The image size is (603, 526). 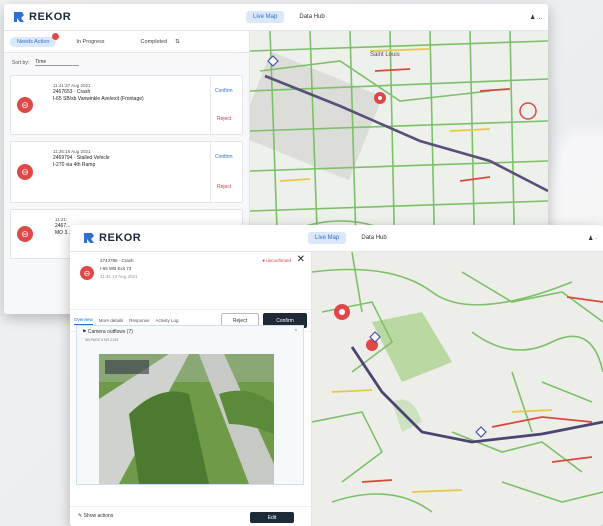 I want to click on sort-select: Time, so click(x=57, y=62).